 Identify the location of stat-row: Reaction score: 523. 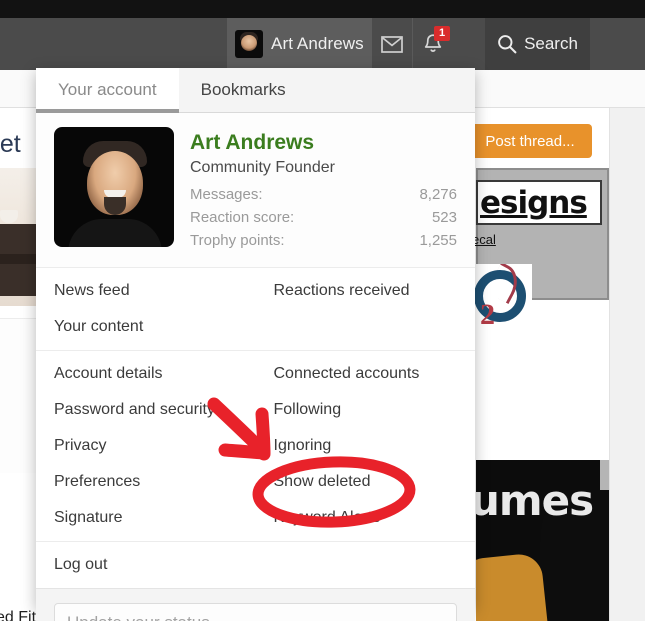
(323, 218).